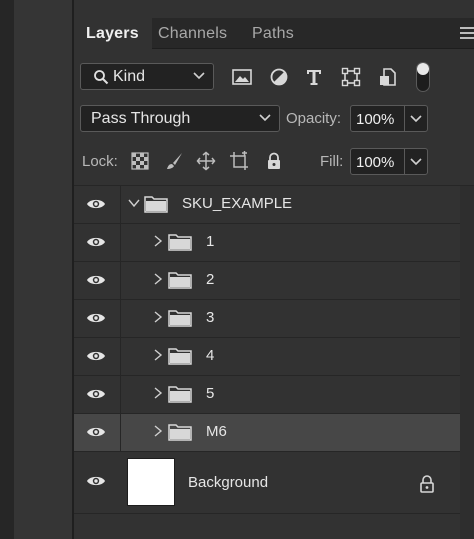 This screenshot has height=539, width=474. I want to click on background-layer-name: Background, so click(228, 482).